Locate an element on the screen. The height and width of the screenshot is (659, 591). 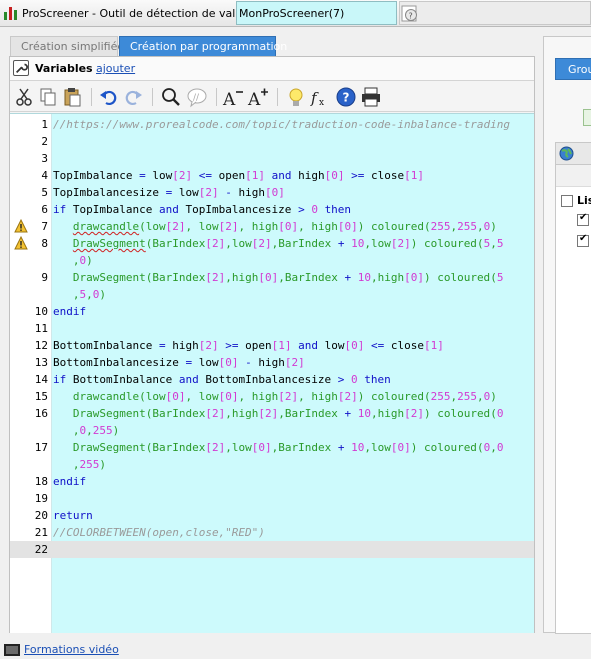
code-line: ,0,255) is located at coordinates (272, 430).